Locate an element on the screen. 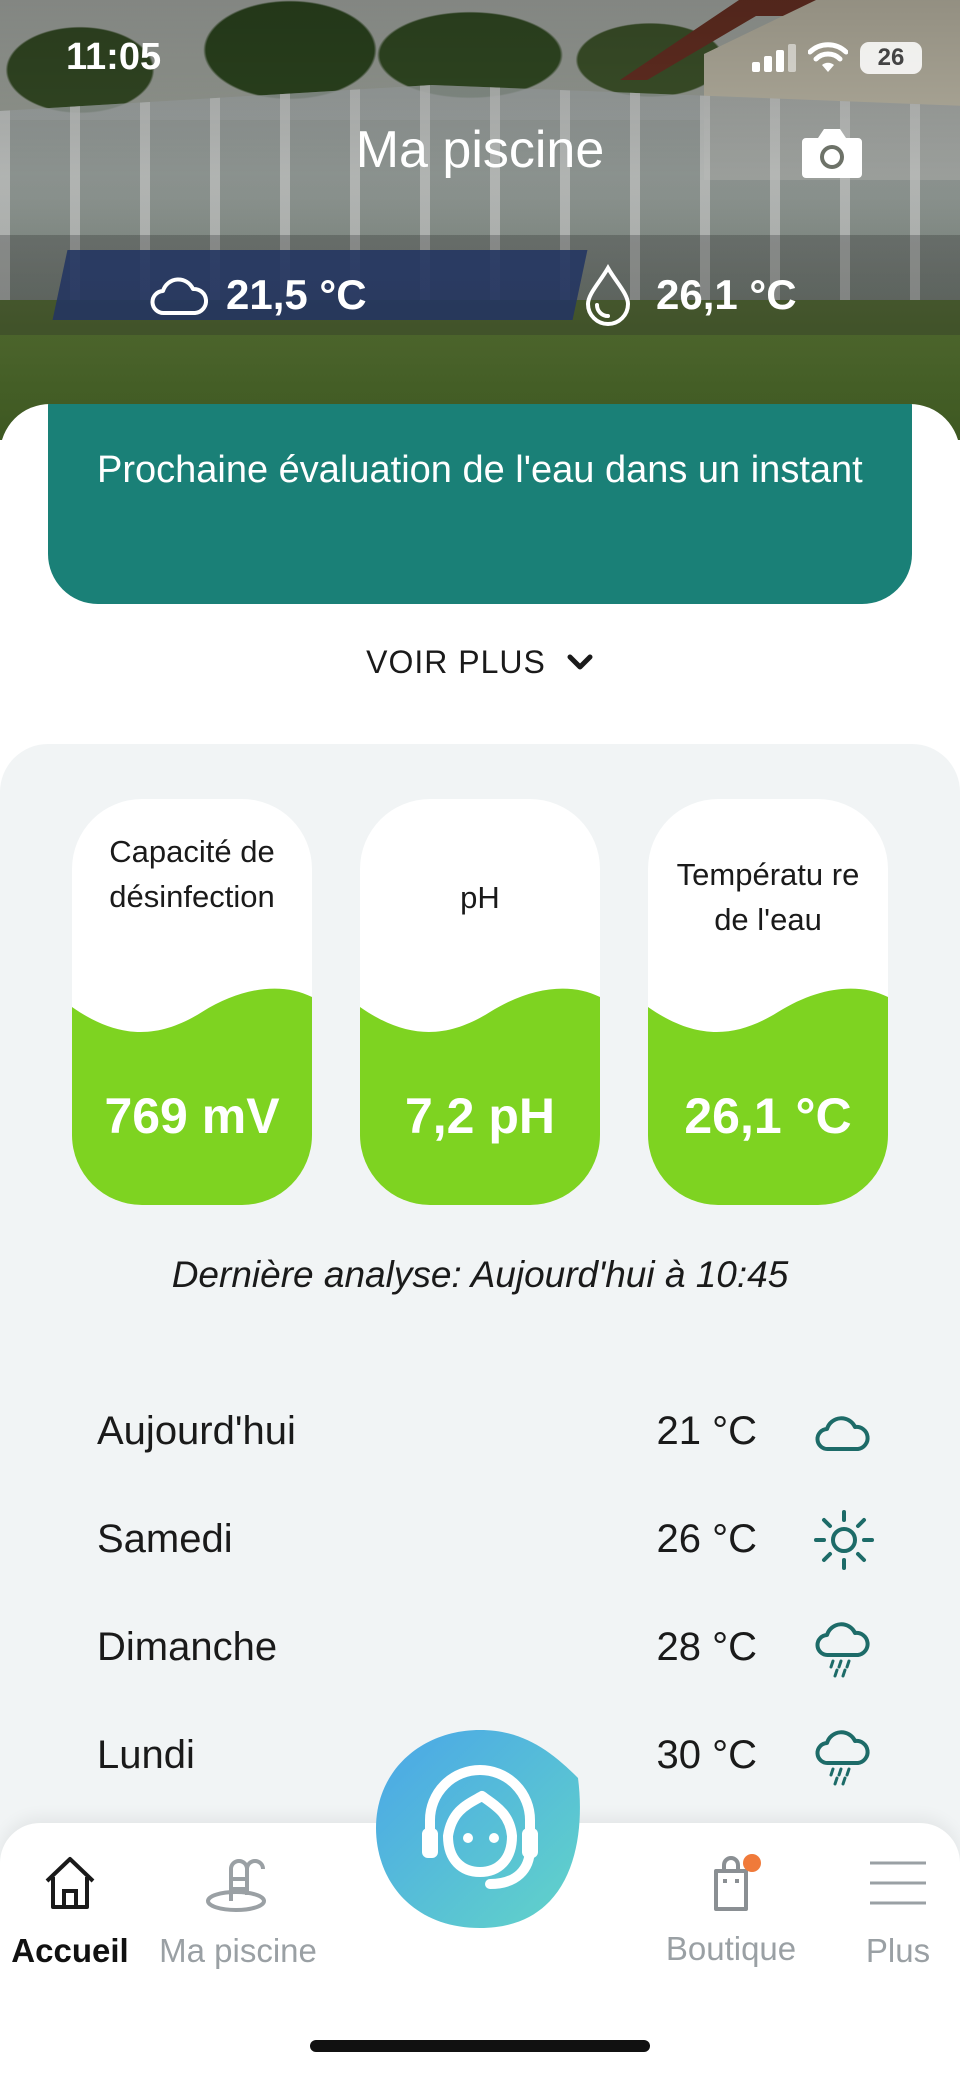 The image size is (960, 2079). tab-label: Plus is located at coordinates (898, 1950).